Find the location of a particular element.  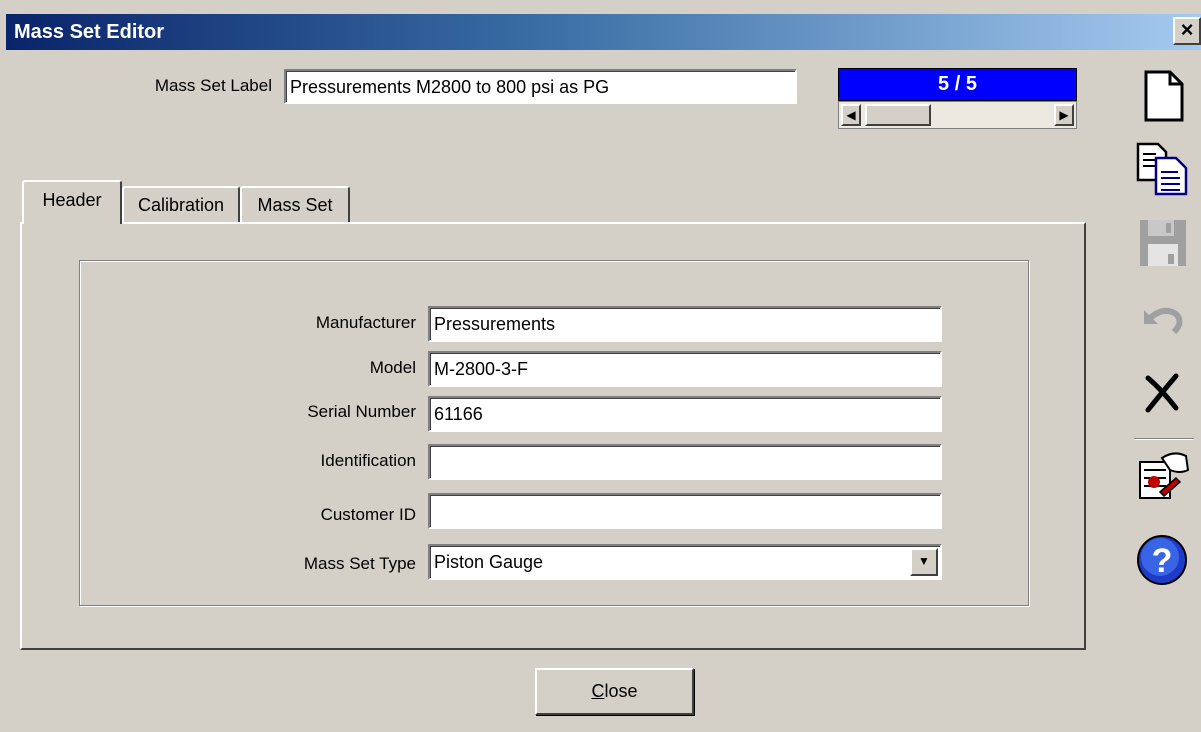

customer-id-input is located at coordinates (685, 511).